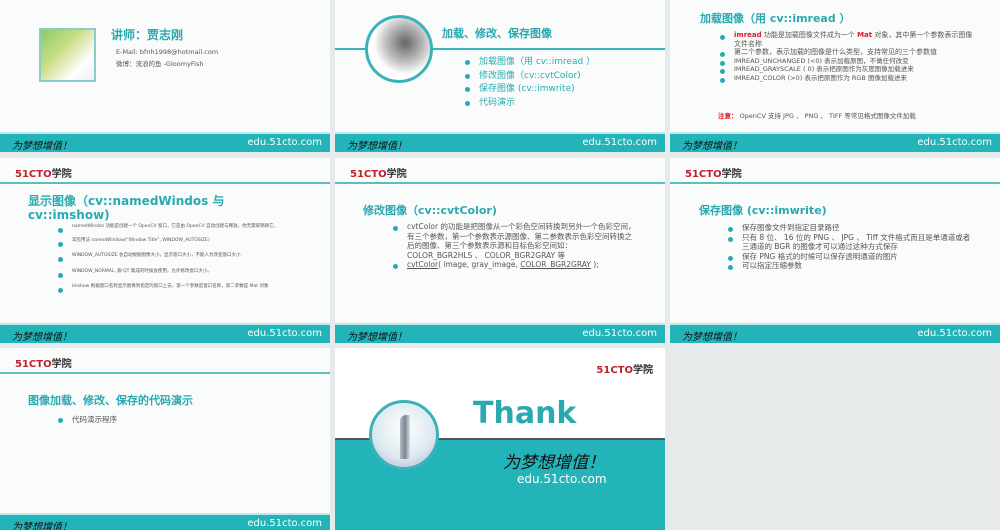 This screenshot has width=1000, height=530. What do you see at coordinates (126, 208) in the screenshot?
I see `slide-title: 显示图像（cv::namedWindos 与 cv::imshow)` at bounding box center [126, 208].